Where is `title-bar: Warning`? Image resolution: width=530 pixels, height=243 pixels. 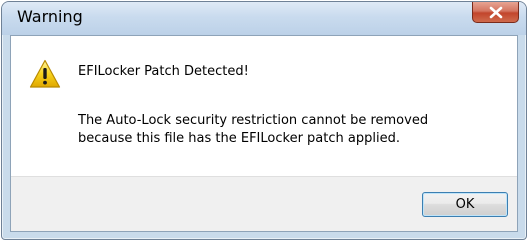 title-bar: Warning is located at coordinates (264, 18).